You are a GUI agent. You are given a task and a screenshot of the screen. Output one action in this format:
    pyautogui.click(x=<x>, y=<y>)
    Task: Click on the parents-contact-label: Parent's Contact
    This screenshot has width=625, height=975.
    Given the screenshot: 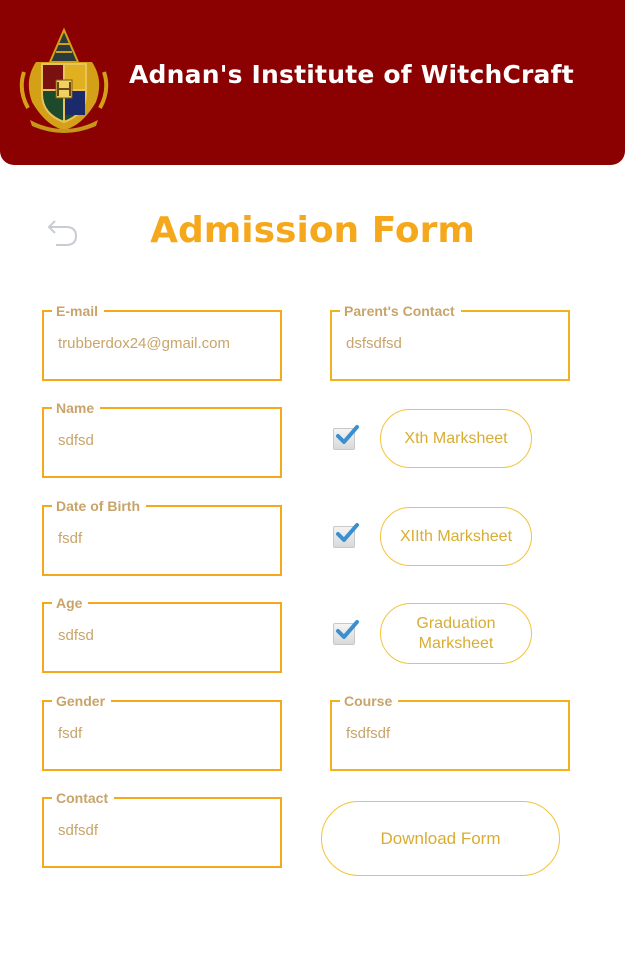 What is the action you would take?
    pyautogui.click(x=400, y=311)
    